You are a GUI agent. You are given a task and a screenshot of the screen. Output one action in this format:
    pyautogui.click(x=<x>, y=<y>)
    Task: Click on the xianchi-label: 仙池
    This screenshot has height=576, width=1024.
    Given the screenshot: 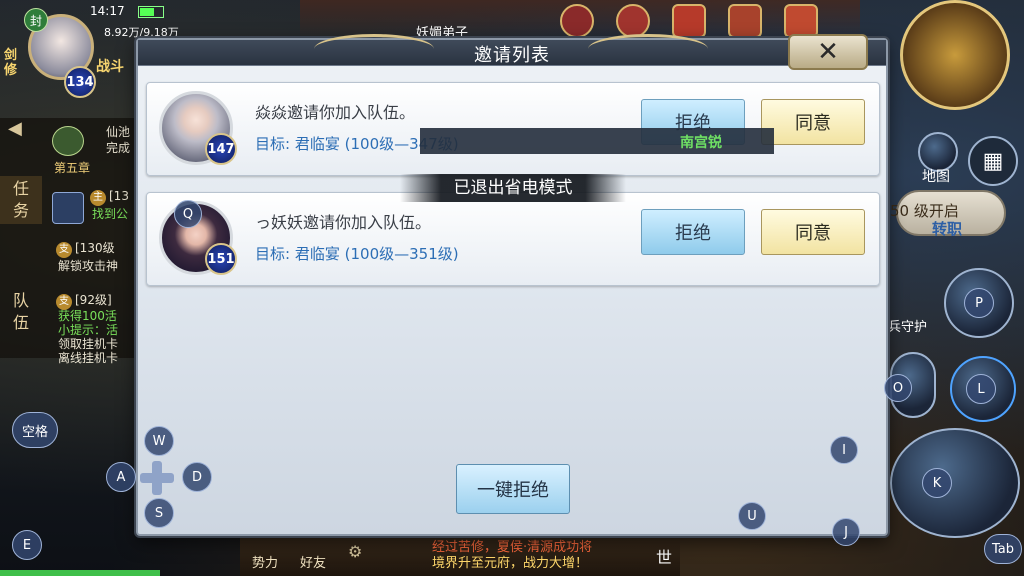 What is the action you would take?
    pyautogui.click(x=118, y=132)
    